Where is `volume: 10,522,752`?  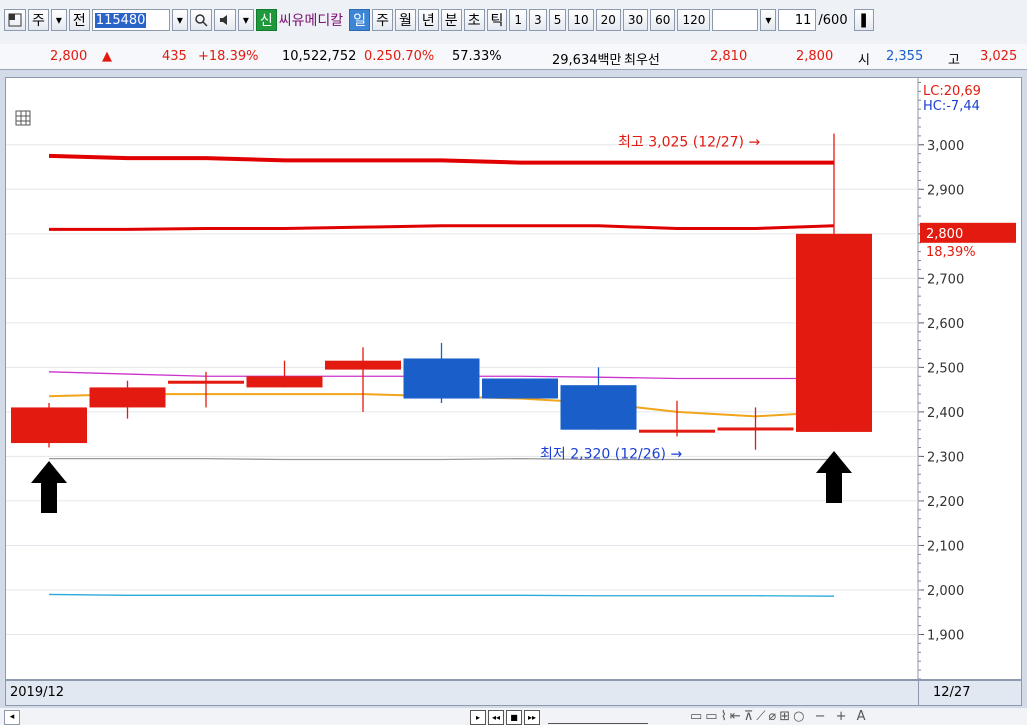
volume: 10,522,752 is located at coordinates (319, 56).